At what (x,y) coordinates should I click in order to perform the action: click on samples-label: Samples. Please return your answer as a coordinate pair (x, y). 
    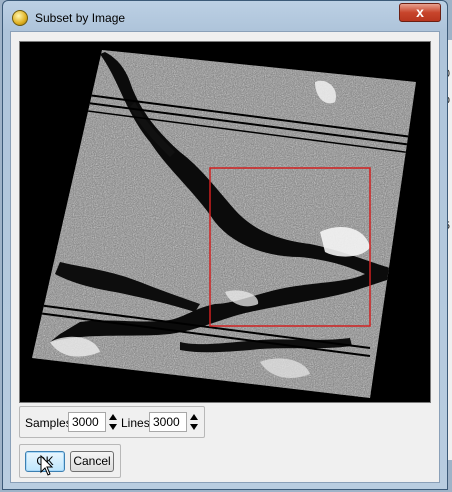
    Looking at the image, I should click on (48, 423).